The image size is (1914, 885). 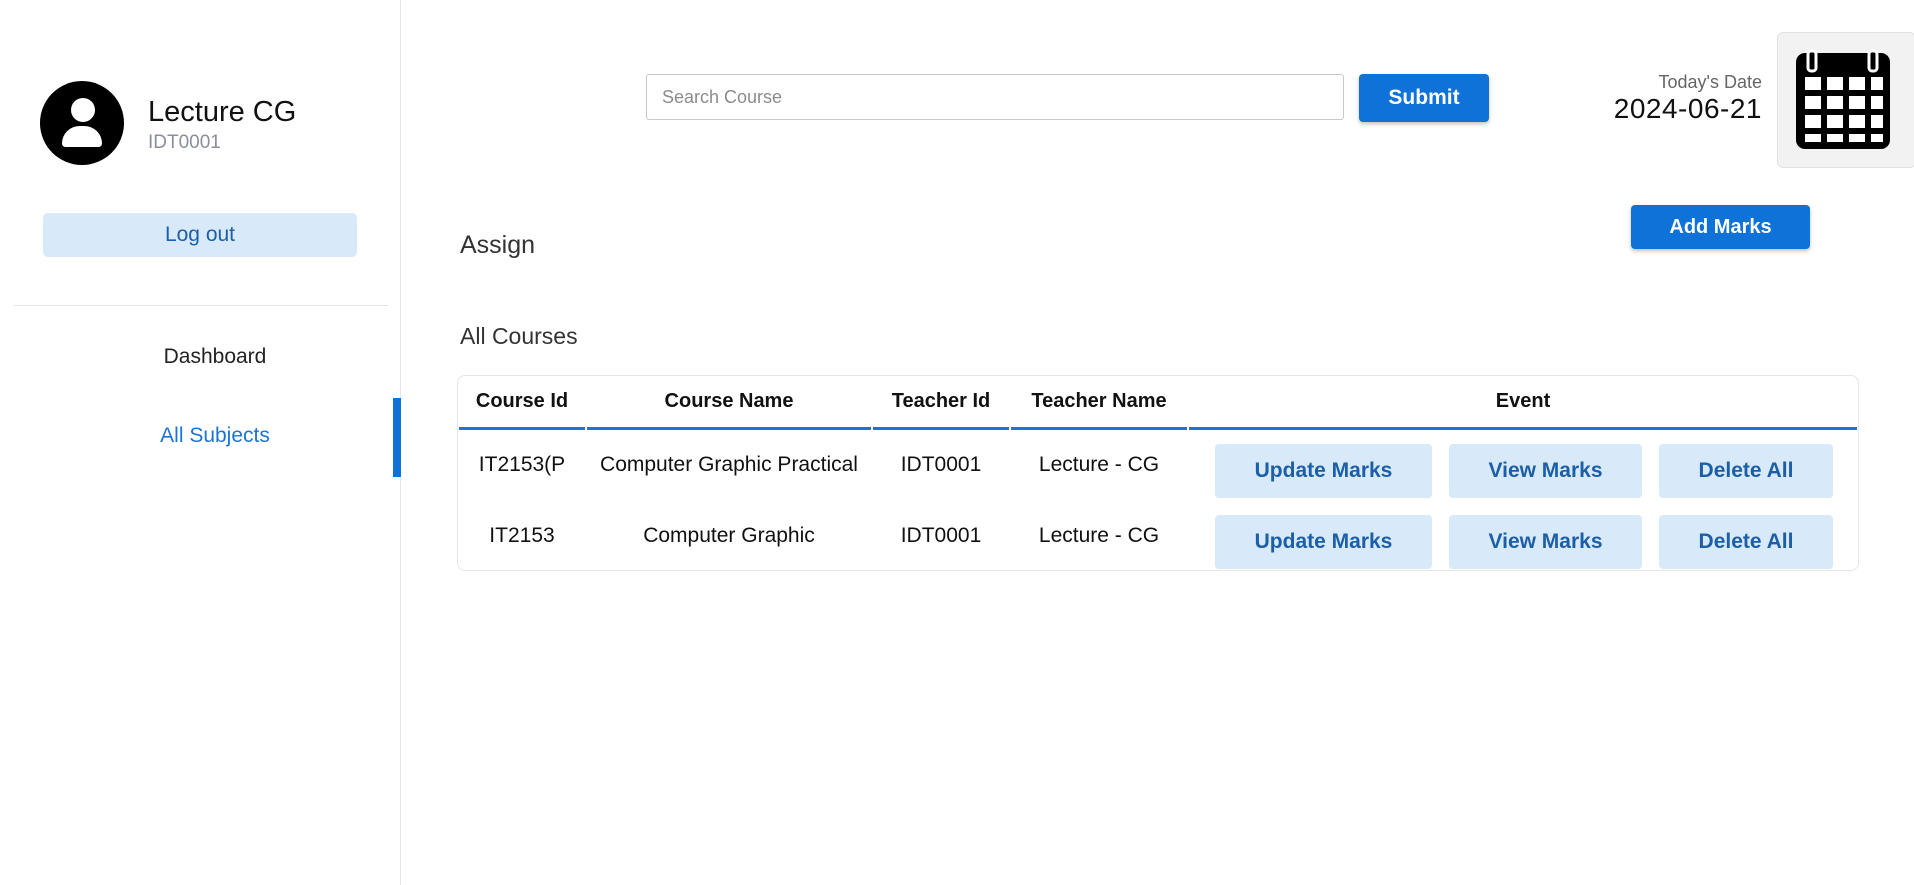 I want to click on user-profile: Lecture CG IDT0001, so click(x=210, y=123).